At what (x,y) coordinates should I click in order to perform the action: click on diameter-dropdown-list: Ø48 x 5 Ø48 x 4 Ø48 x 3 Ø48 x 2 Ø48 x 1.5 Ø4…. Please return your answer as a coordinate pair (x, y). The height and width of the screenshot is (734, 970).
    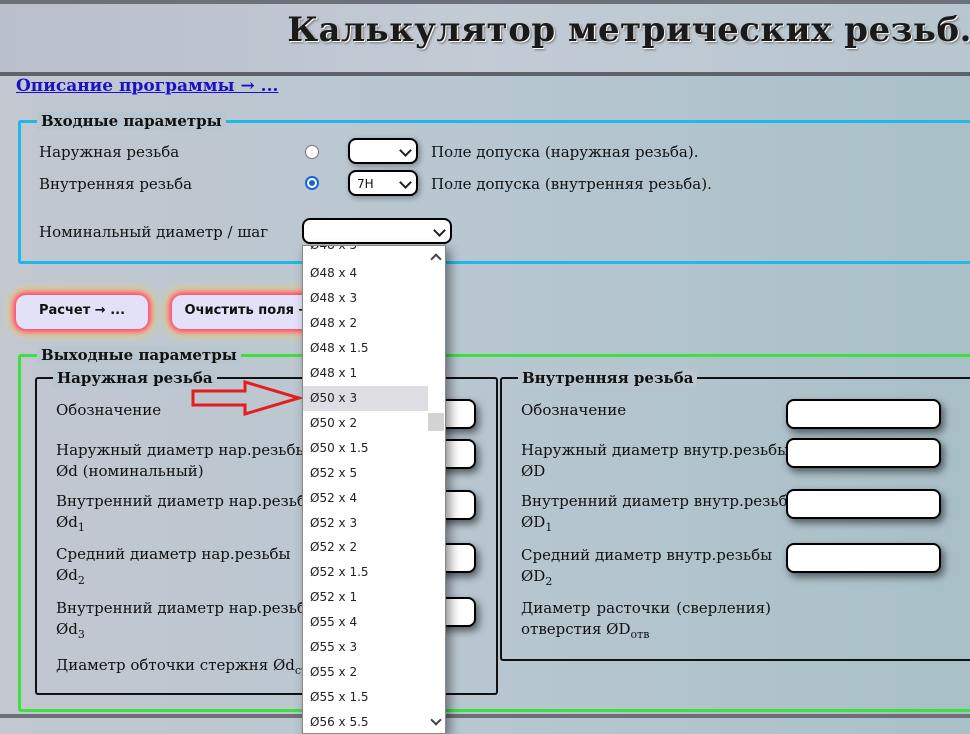
    Looking at the image, I should click on (374, 489).